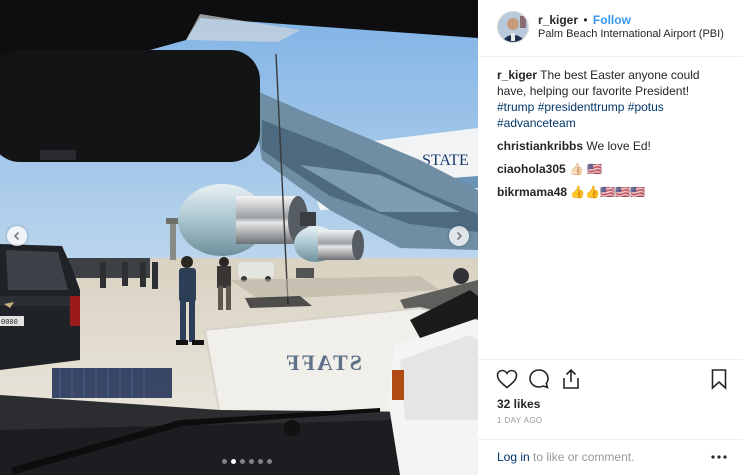 The width and height of the screenshot is (743, 475). I want to click on avatar, so click(513, 27).